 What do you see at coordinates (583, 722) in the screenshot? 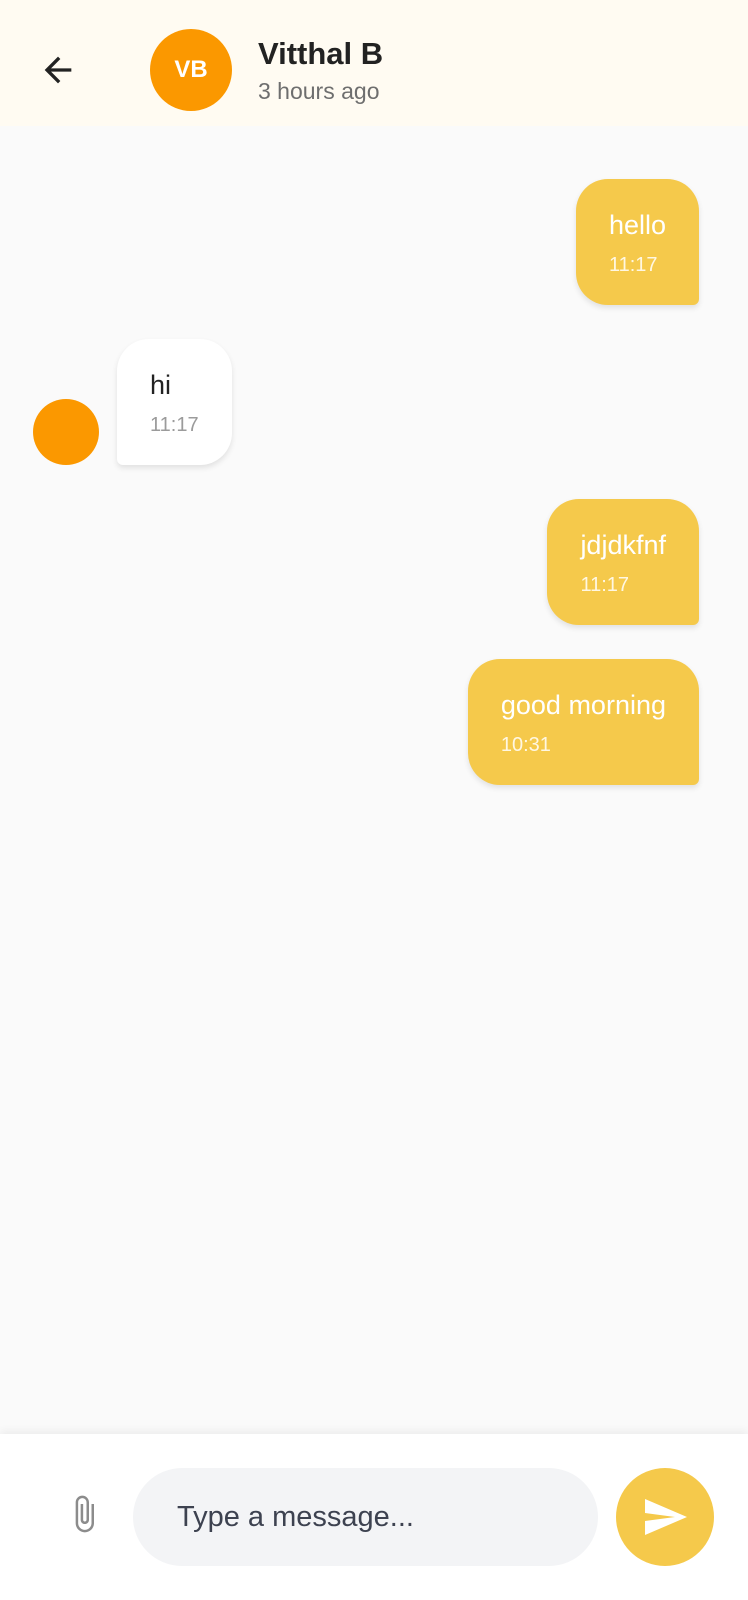
I see `message-bubble-outgoing: good morning 10:31` at bounding box center [583, 722].